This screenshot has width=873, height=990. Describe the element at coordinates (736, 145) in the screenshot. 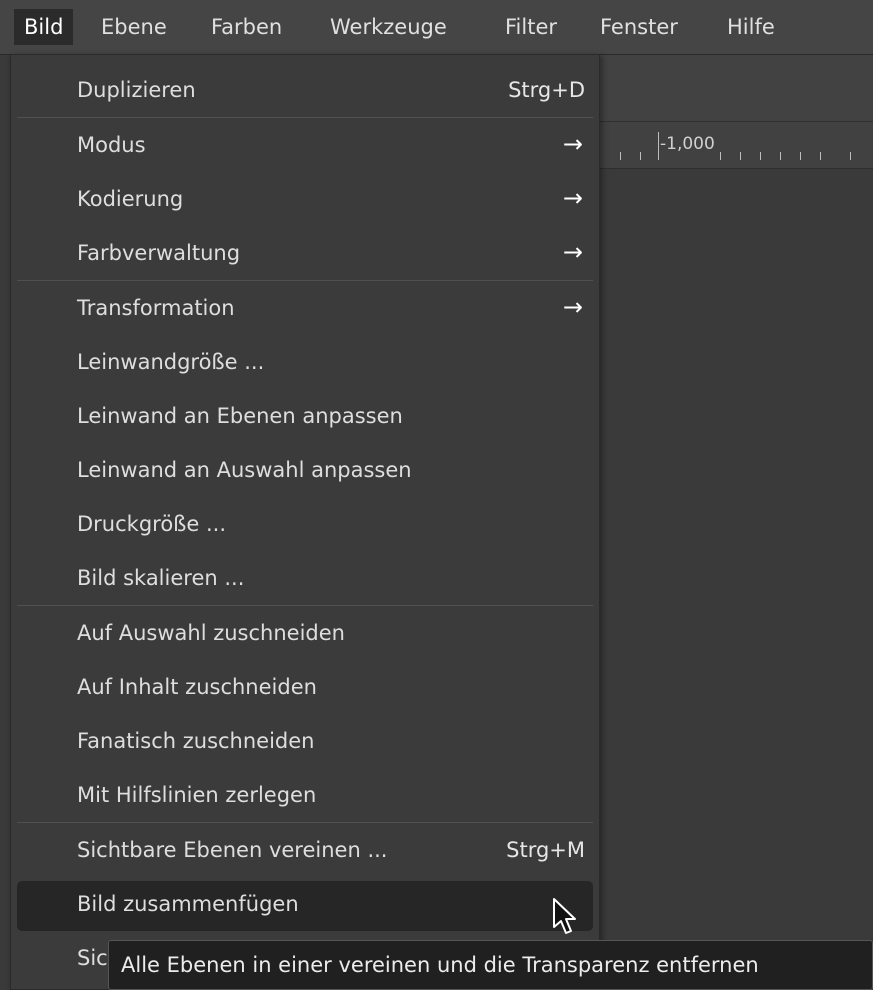

I see `horizontal-ruler: -1,000` at that location.